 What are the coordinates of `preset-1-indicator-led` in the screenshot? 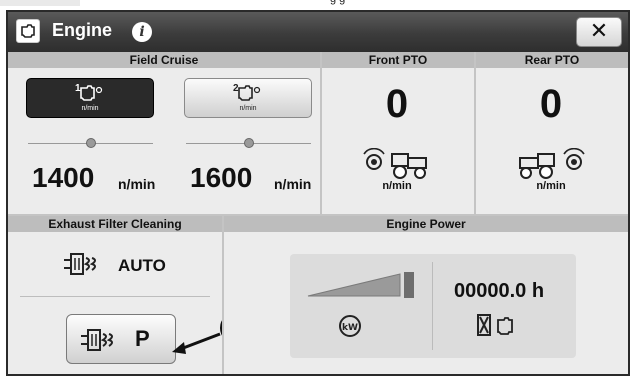 It's located at (91, 143).